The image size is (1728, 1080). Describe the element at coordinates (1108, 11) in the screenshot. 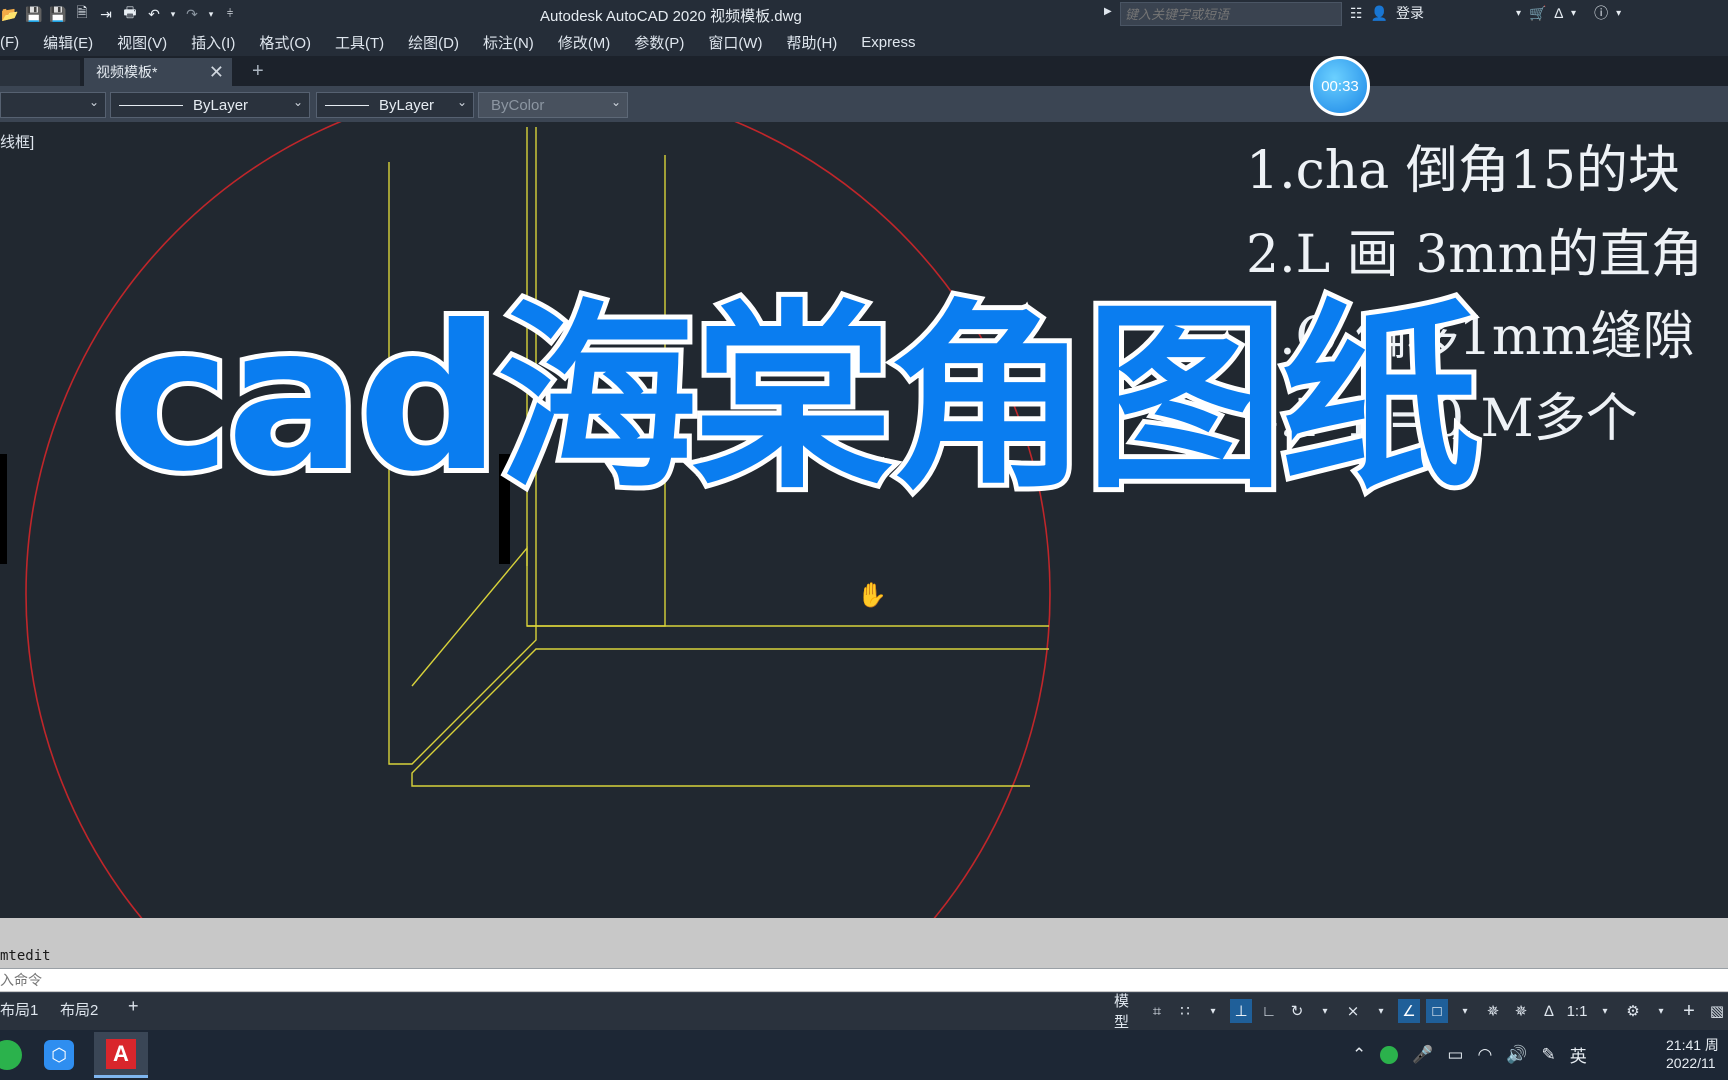

I see `expand-arrow-icon: ▶` at that location.